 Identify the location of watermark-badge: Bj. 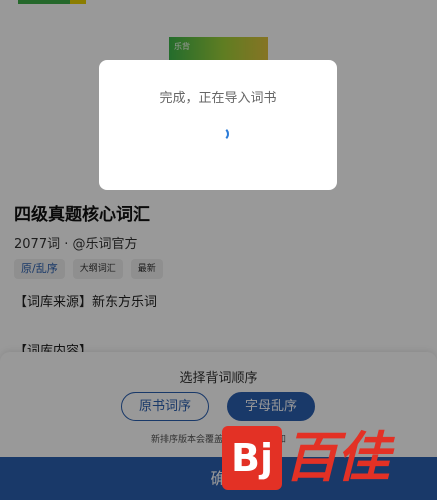
(252, 458).